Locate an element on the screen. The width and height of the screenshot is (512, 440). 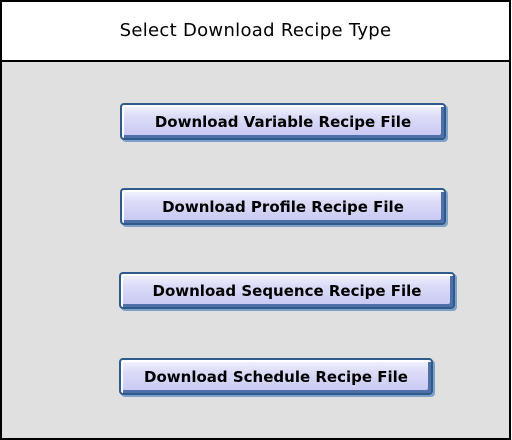
download-profile-recipe-button: Download Profile Recipe File is located at coordinates (283, 206).